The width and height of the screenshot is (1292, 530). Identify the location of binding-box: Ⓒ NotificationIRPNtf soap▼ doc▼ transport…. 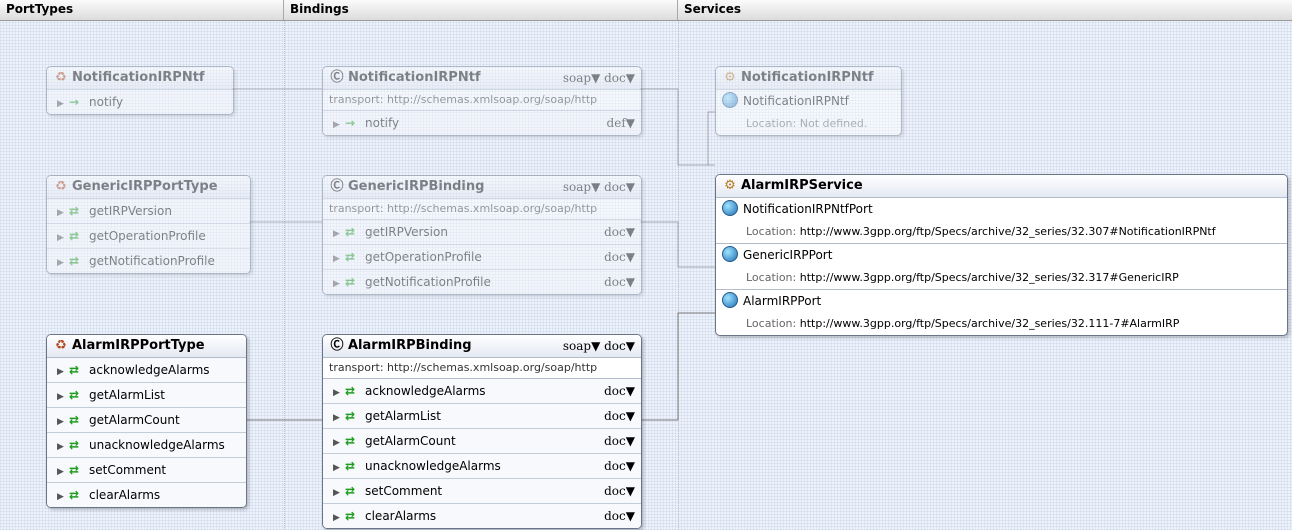
(482, 101).